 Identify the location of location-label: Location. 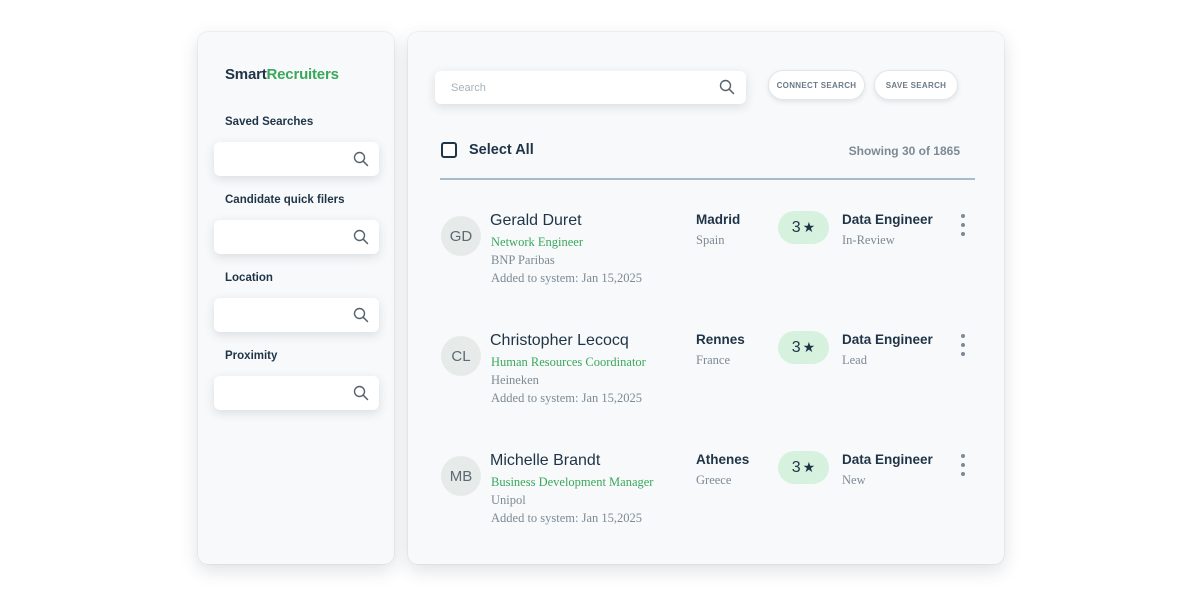
(249, 278).